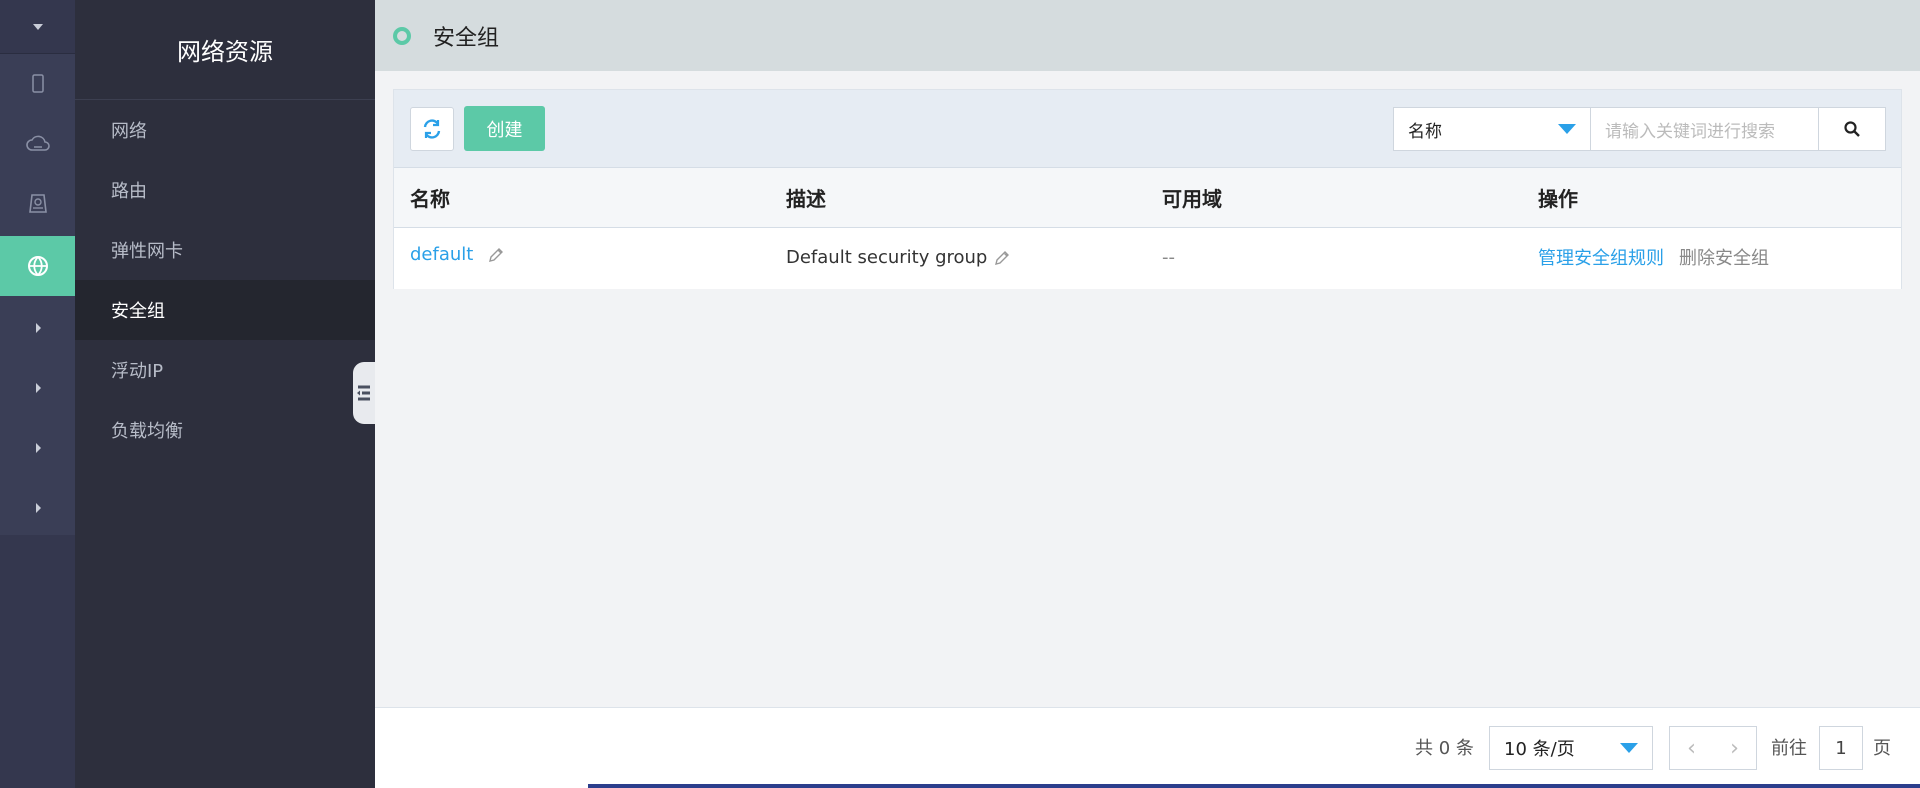 This screenshot has height=788, width=1920. Describe the element at coordinates (1789, 748) in the screenshot. I see `goto-label: 前往` at that location.